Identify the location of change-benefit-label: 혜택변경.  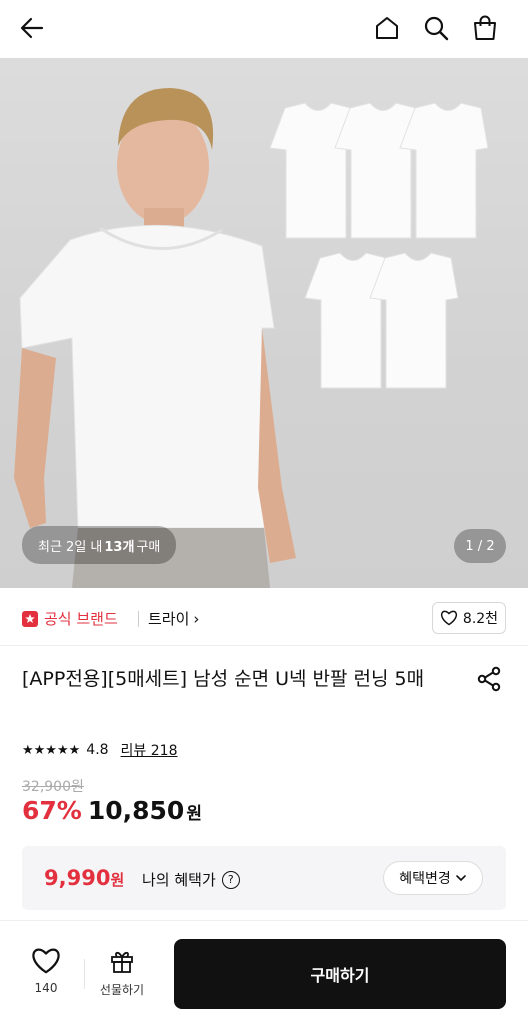
(425, 879).